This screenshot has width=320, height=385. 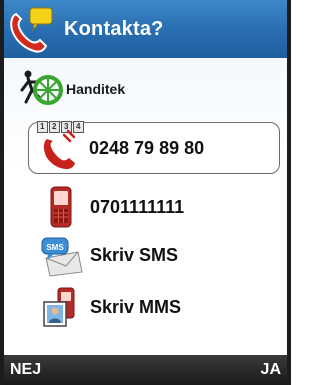 I want to click on option-label: 0248 79 89 80, so click(x=147, y=147).